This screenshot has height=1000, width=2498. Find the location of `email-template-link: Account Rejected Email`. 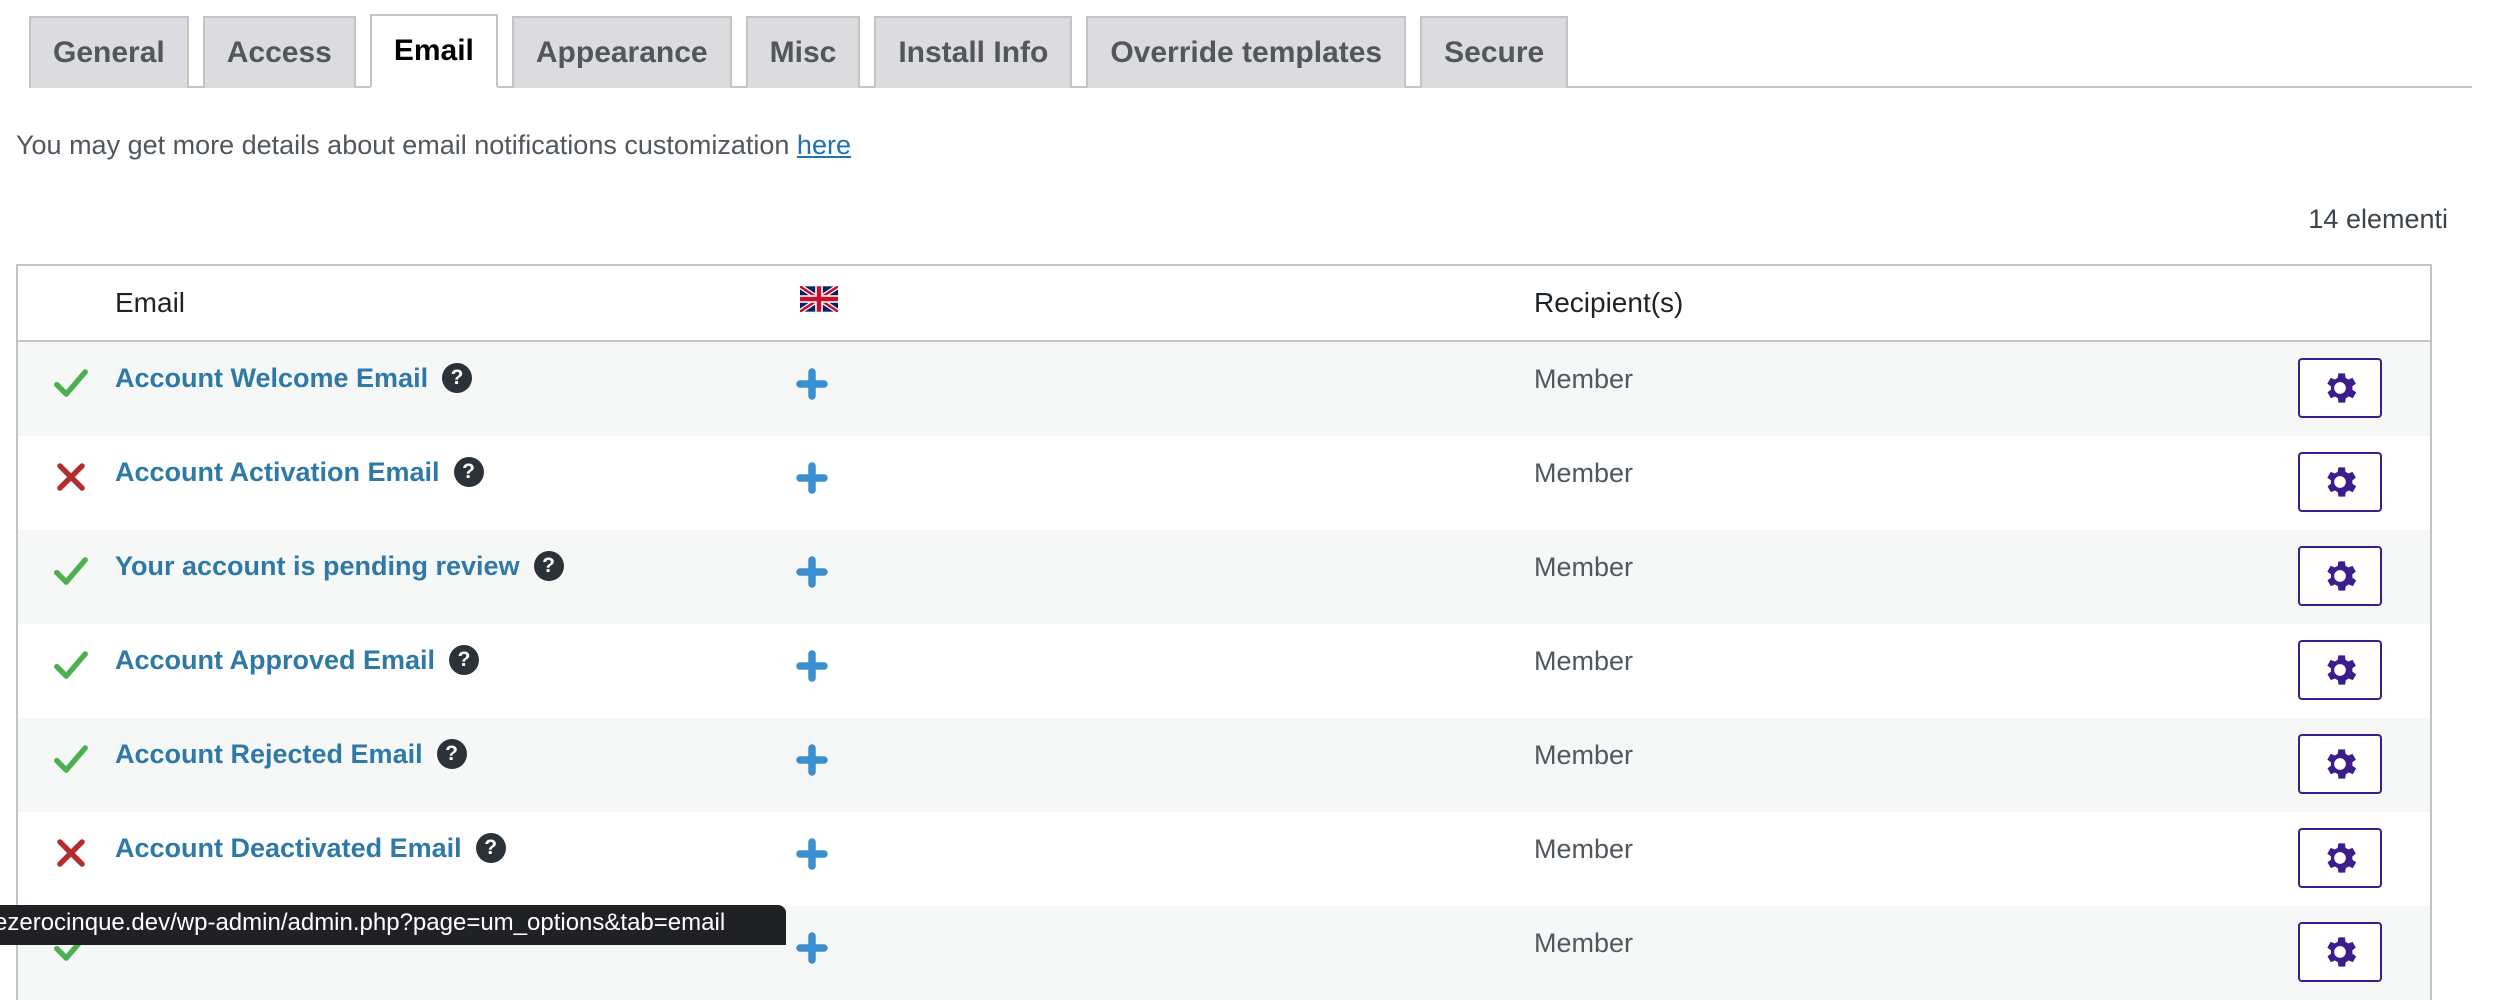

email-template-link: Account Rejected Email is located at coordinates (269, 754).